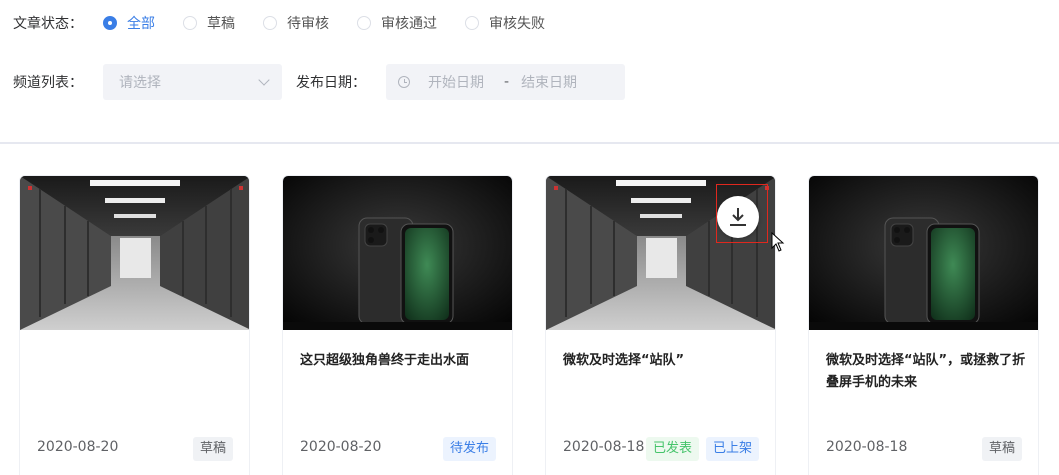 The width and height of the screenshot is (1059, 475). What do you see at coordinates (456, 82) in the screenshot?
I see `date-start-input: 开始日期` at bounding box center [456, 82].